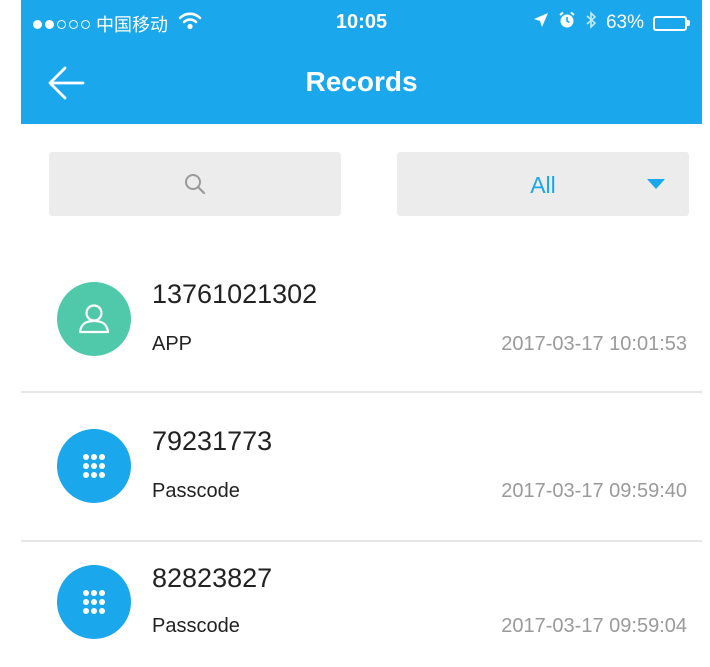 Image resolution: width=710 pixels, height=667 pixels. I want to click on record-time: 2017-03-17 10:01:53, so click(594, 344).